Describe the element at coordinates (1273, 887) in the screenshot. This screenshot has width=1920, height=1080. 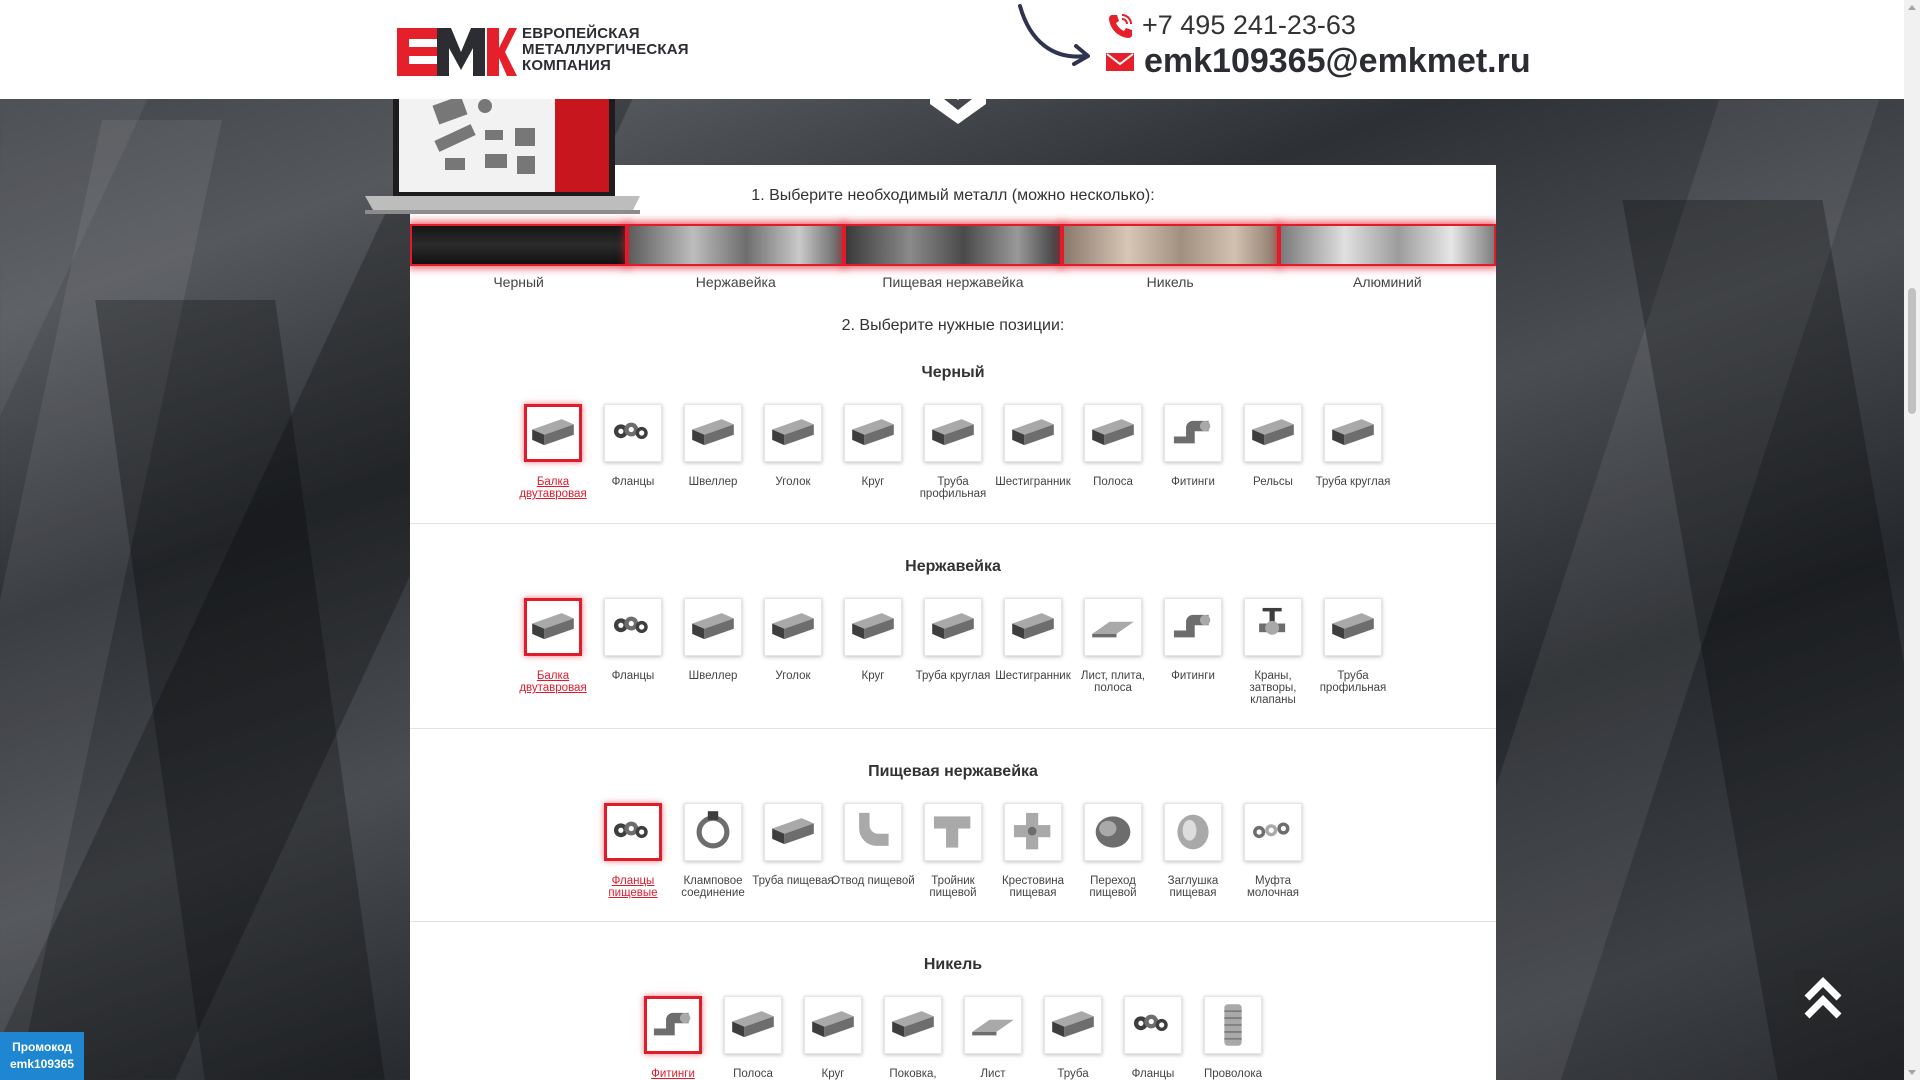
I see `product-item-label: Муфта молочная` at that location.